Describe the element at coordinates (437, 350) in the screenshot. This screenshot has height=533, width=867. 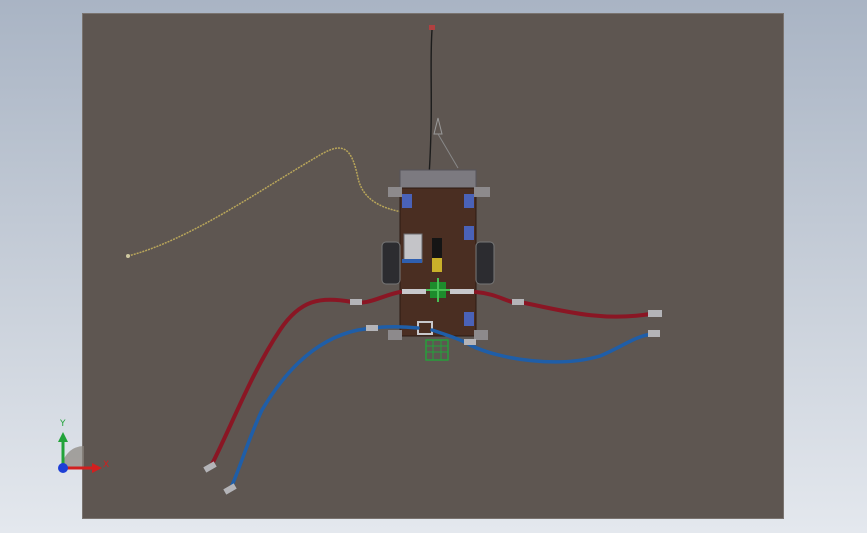
I see `green-cage` at that location.